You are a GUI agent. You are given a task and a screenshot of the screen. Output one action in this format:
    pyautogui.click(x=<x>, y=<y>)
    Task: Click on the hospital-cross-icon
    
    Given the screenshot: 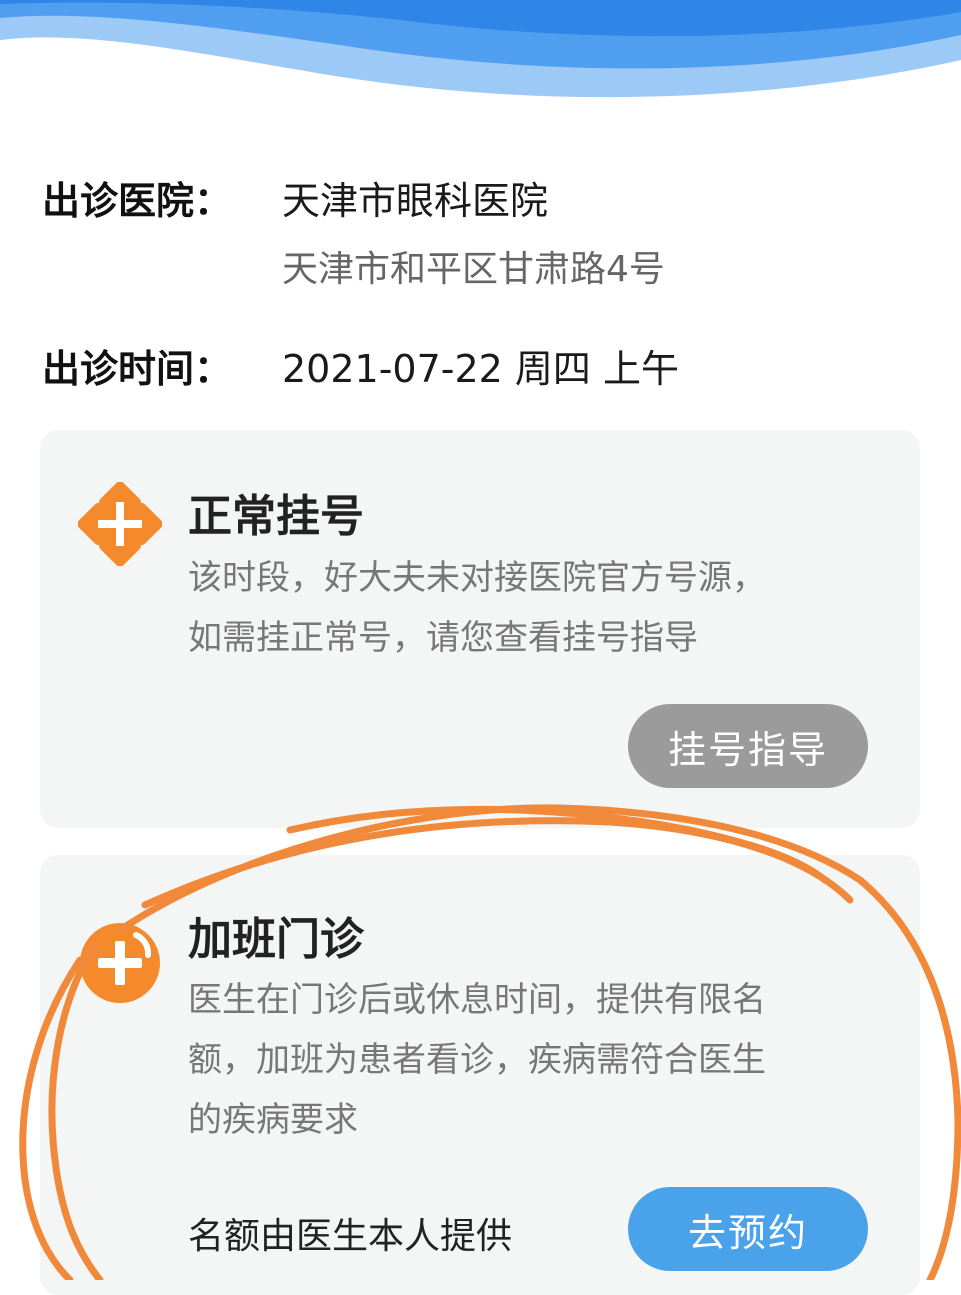 What is the action you would take?
    pyautogui.click(x=120, y=524)
    